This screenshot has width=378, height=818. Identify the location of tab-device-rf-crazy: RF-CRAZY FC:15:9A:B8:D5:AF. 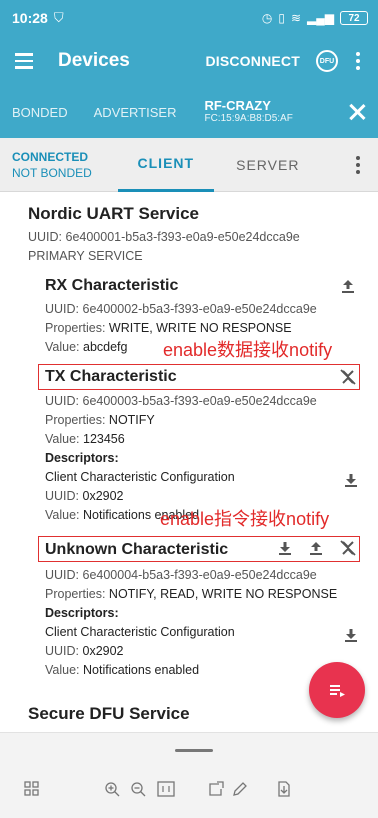
(248, 112).